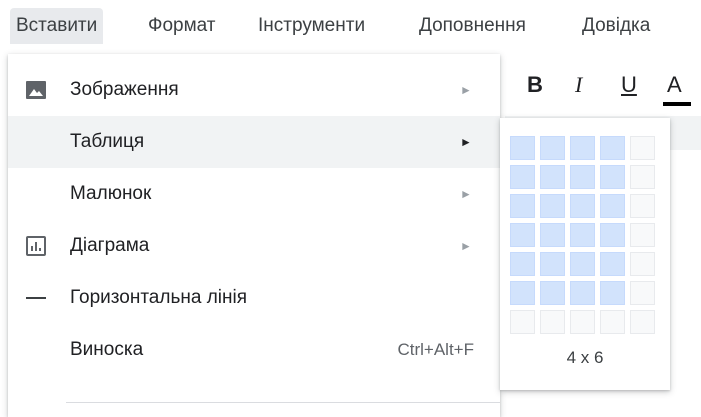  What do you see at coordinates (603, 86) in the screenshot?
I see `formatting-toolbar: B I U A` at bounding box center [603, 86].